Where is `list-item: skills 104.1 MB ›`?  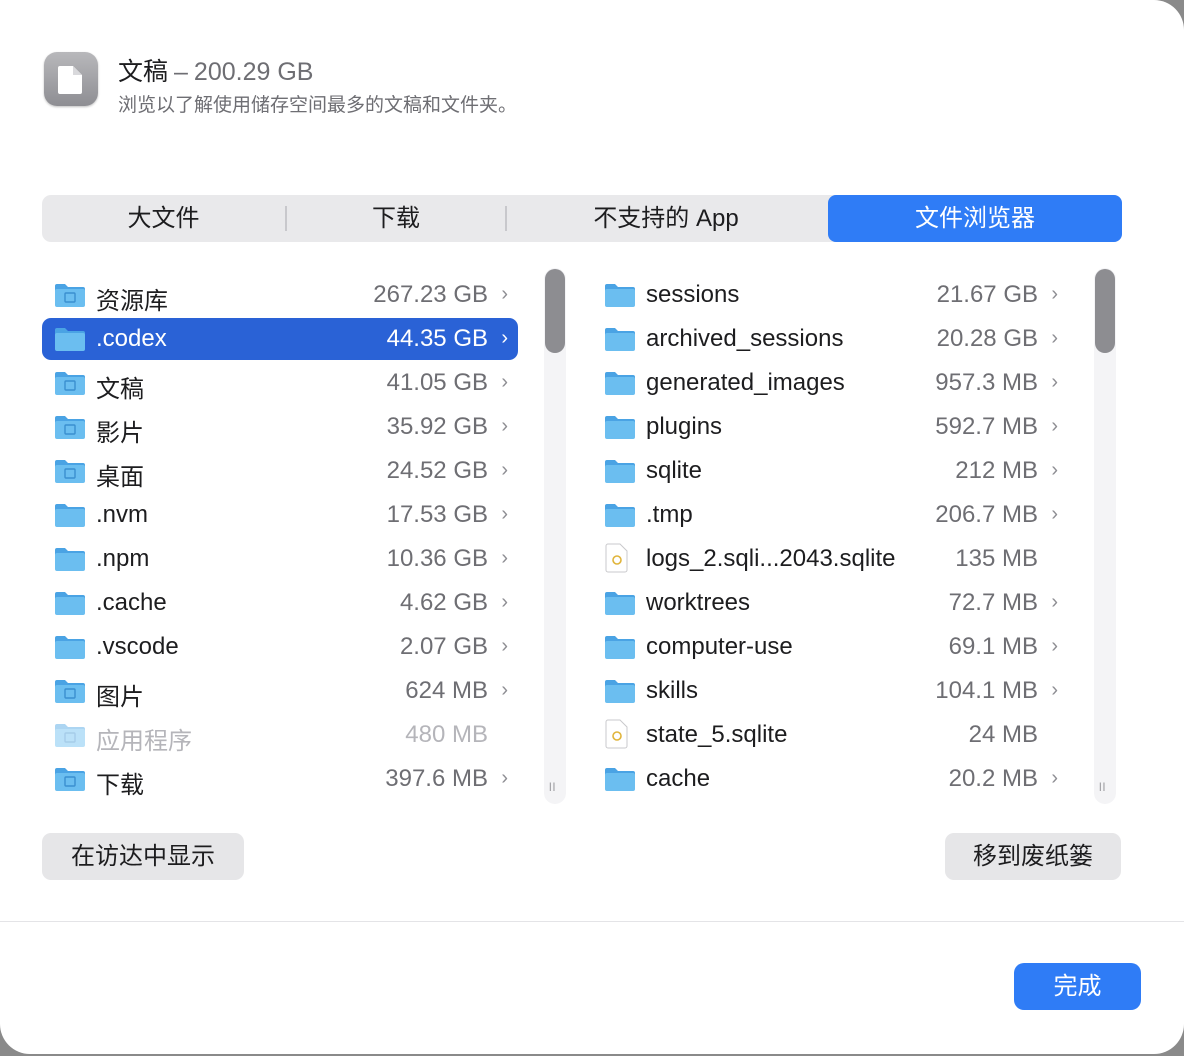
list-item: skills 104.1 MB › is located at coordinates (830, 691).